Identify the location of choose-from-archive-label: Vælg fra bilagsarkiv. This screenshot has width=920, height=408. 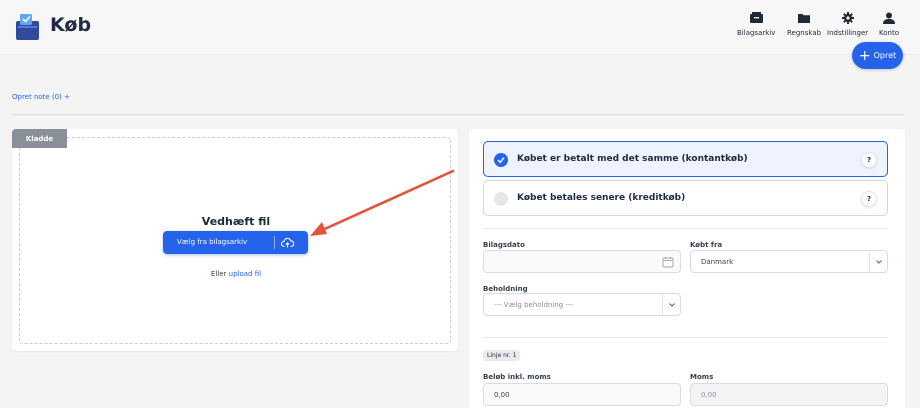
(212, 242).